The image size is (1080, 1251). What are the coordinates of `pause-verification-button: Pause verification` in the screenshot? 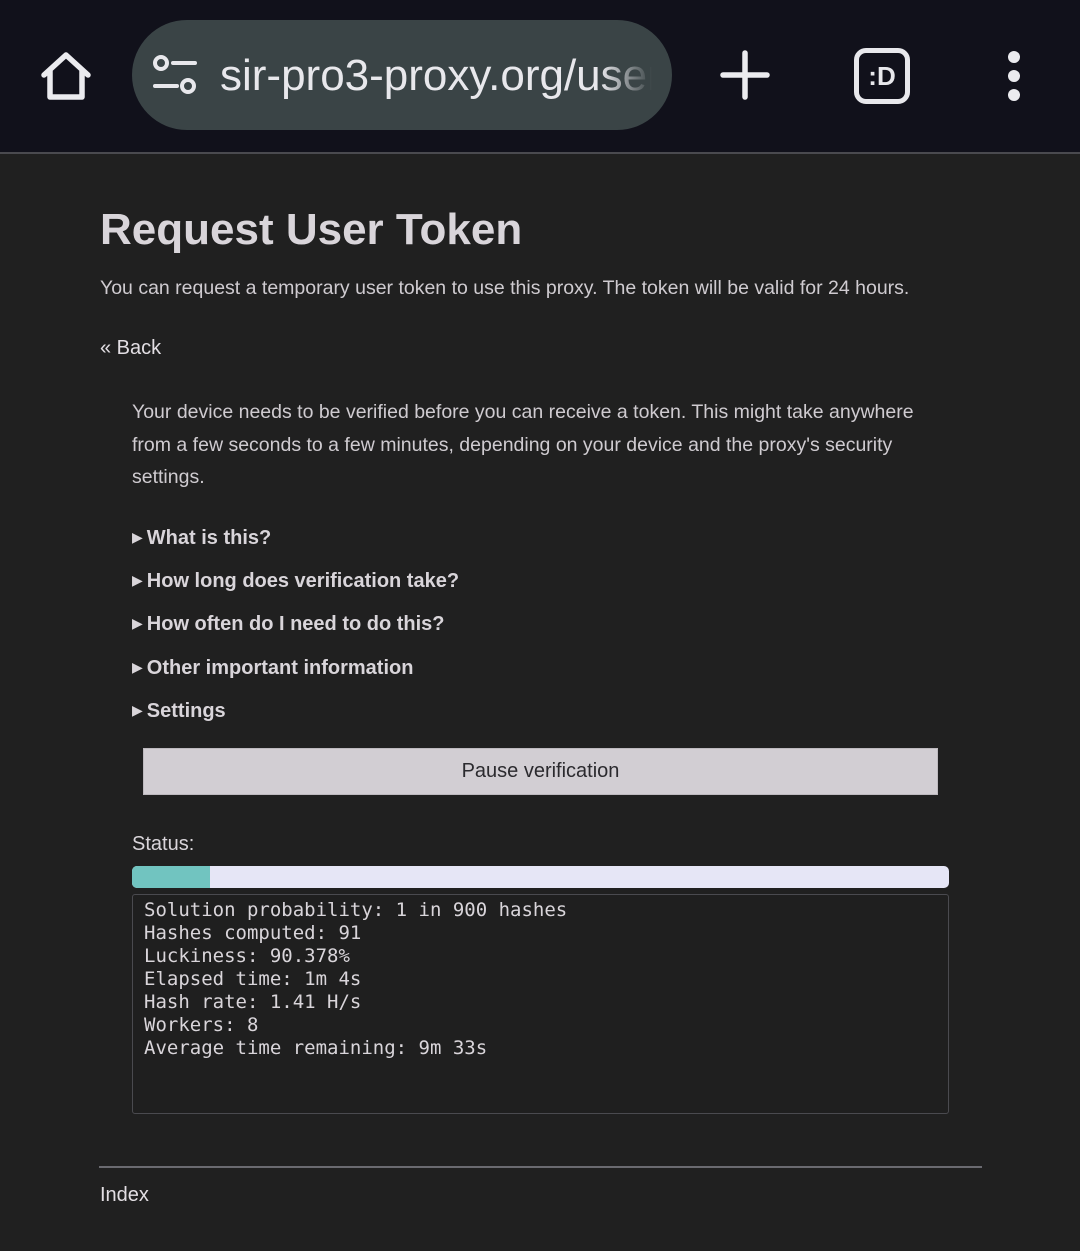 It's located at (540, 771).